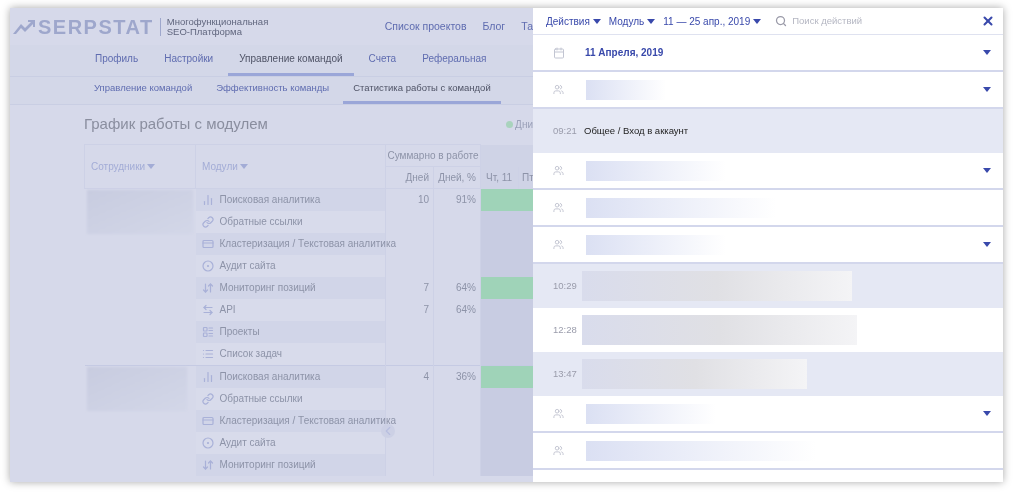 The width and height of the screenshot is (1013, 492). What do you see at coordinates (565, 373) in the screenshot?
I see `time-label: 13:47` at bounding box center [565, 373].